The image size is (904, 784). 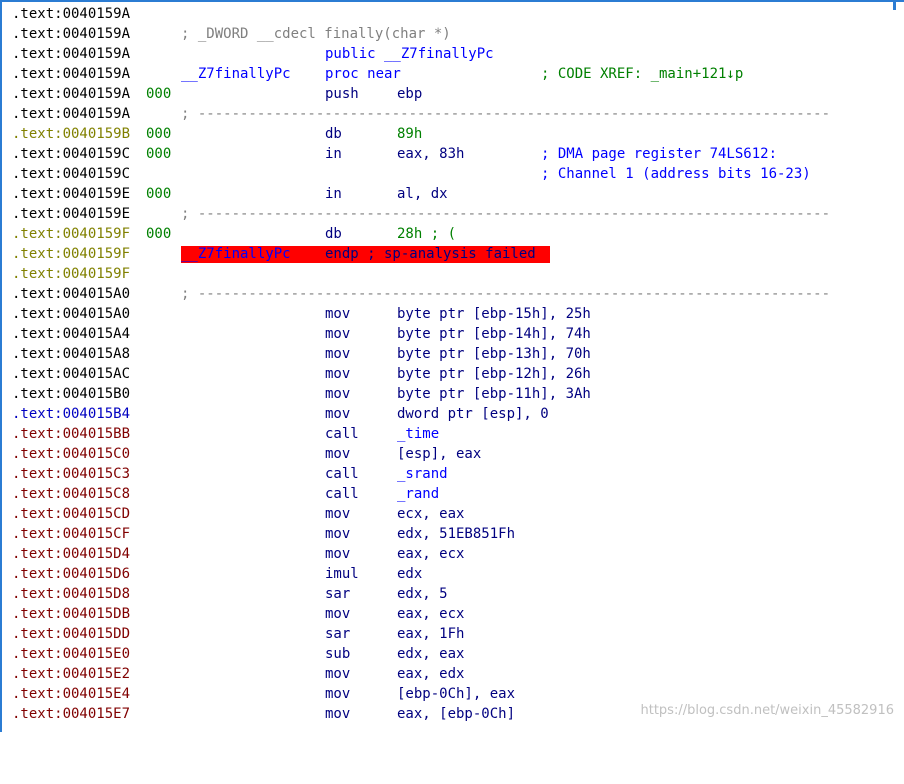 What do you see at coordinates (456, 534) in the screenshot?
I see `operand: edx, 51EB851Fh` at bounding box center [456, 534].